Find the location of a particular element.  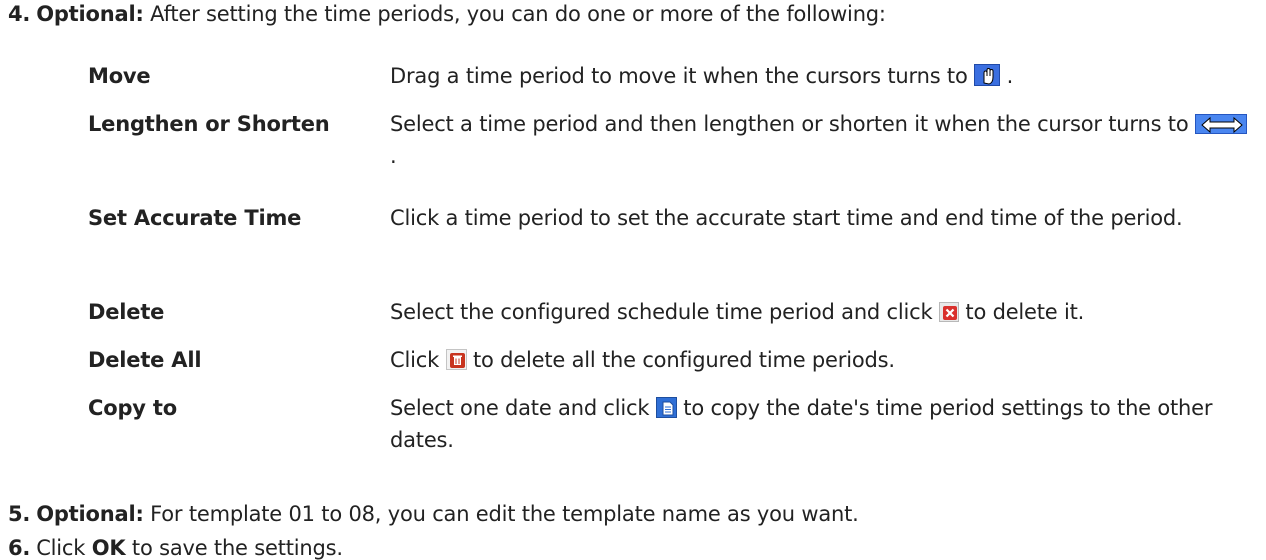

step-text: Click is located at coordinates (64, 548).